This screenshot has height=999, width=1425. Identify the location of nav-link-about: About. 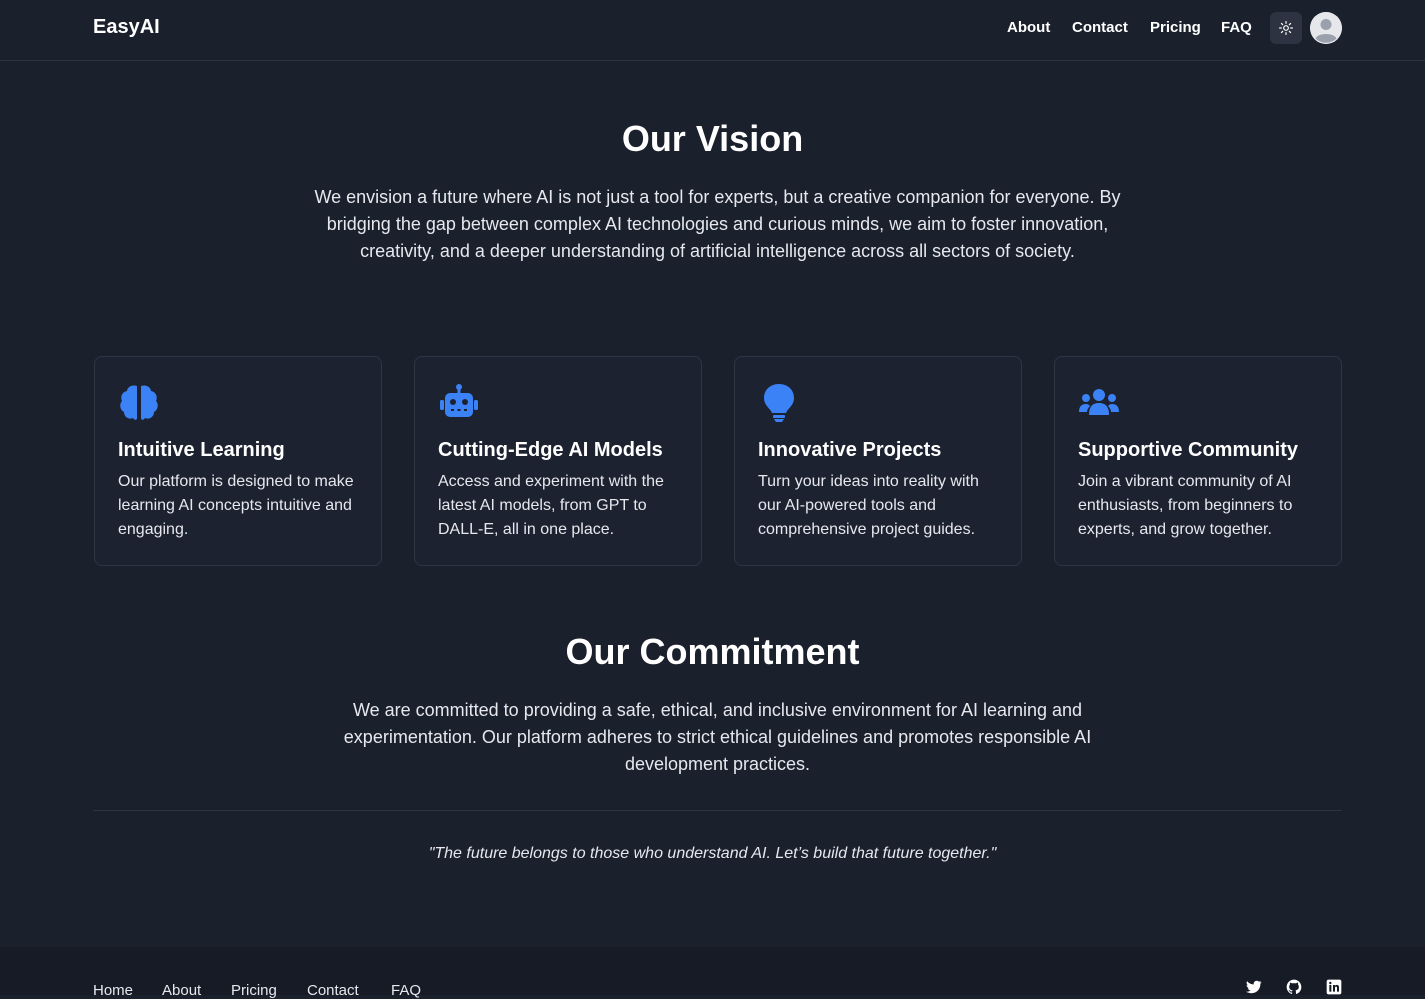
(1028, 27).